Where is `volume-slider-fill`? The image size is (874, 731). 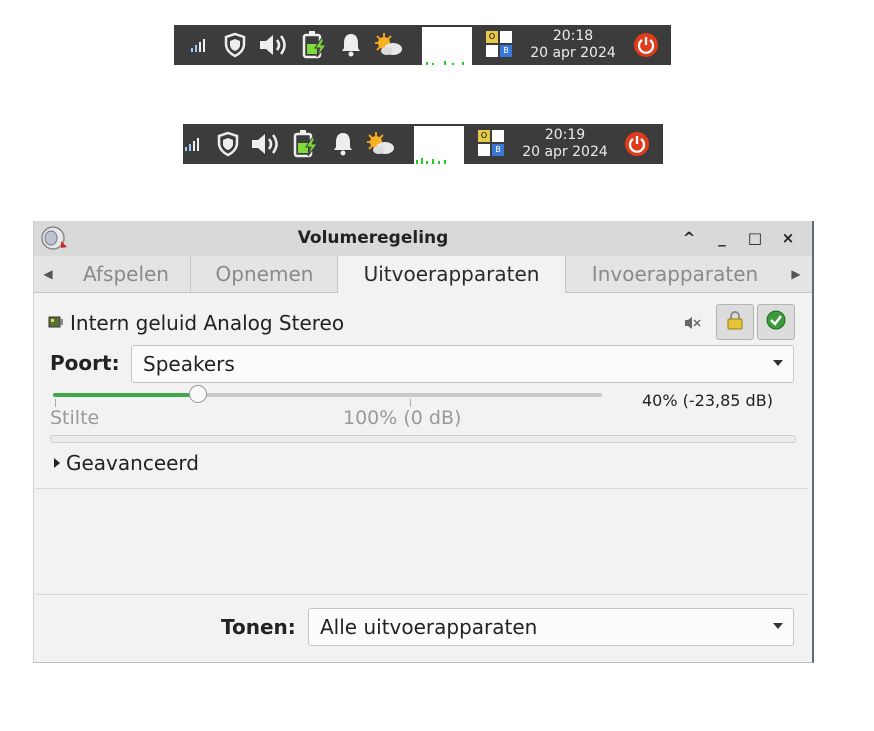 volume-slider-fill is located at coordinates (125, 395).